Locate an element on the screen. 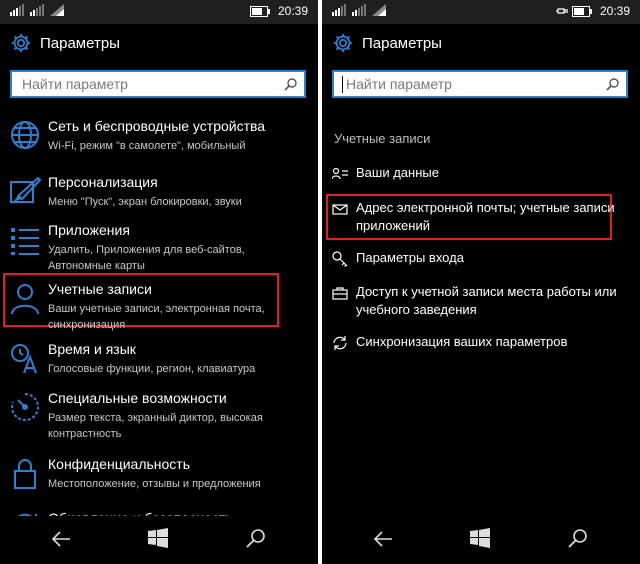 The image size is (640, 564). key-icon is located at coordinates (340, 259).